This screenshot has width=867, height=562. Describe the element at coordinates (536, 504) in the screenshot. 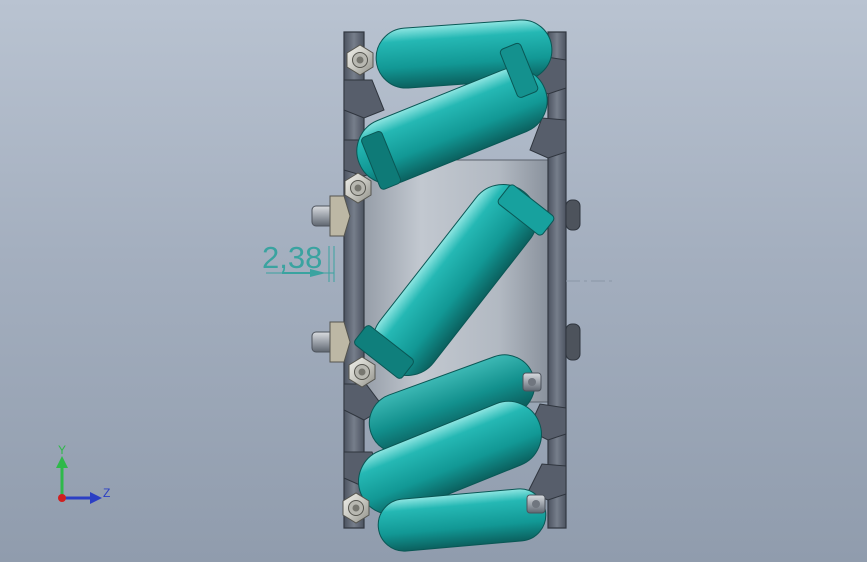

I see `bolt-bottom-right` at that location.